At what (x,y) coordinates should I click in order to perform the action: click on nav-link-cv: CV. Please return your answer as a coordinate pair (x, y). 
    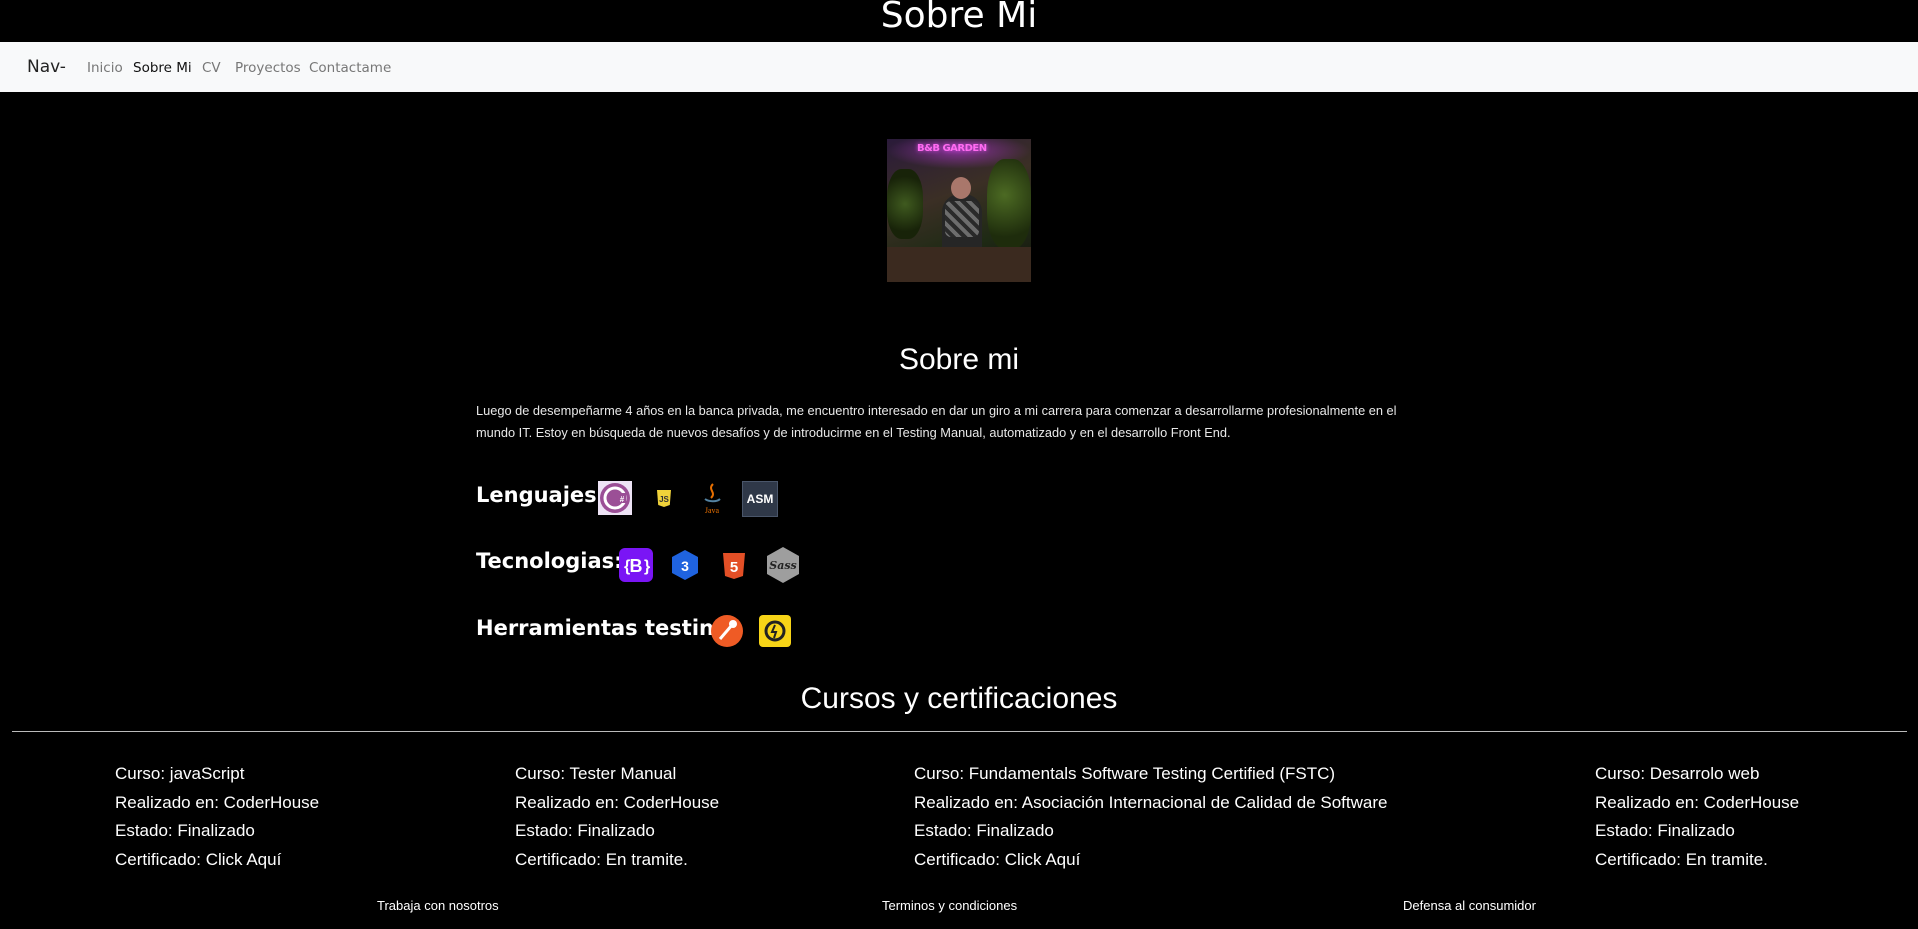
    Looking at the image, I should click on (211, 68).